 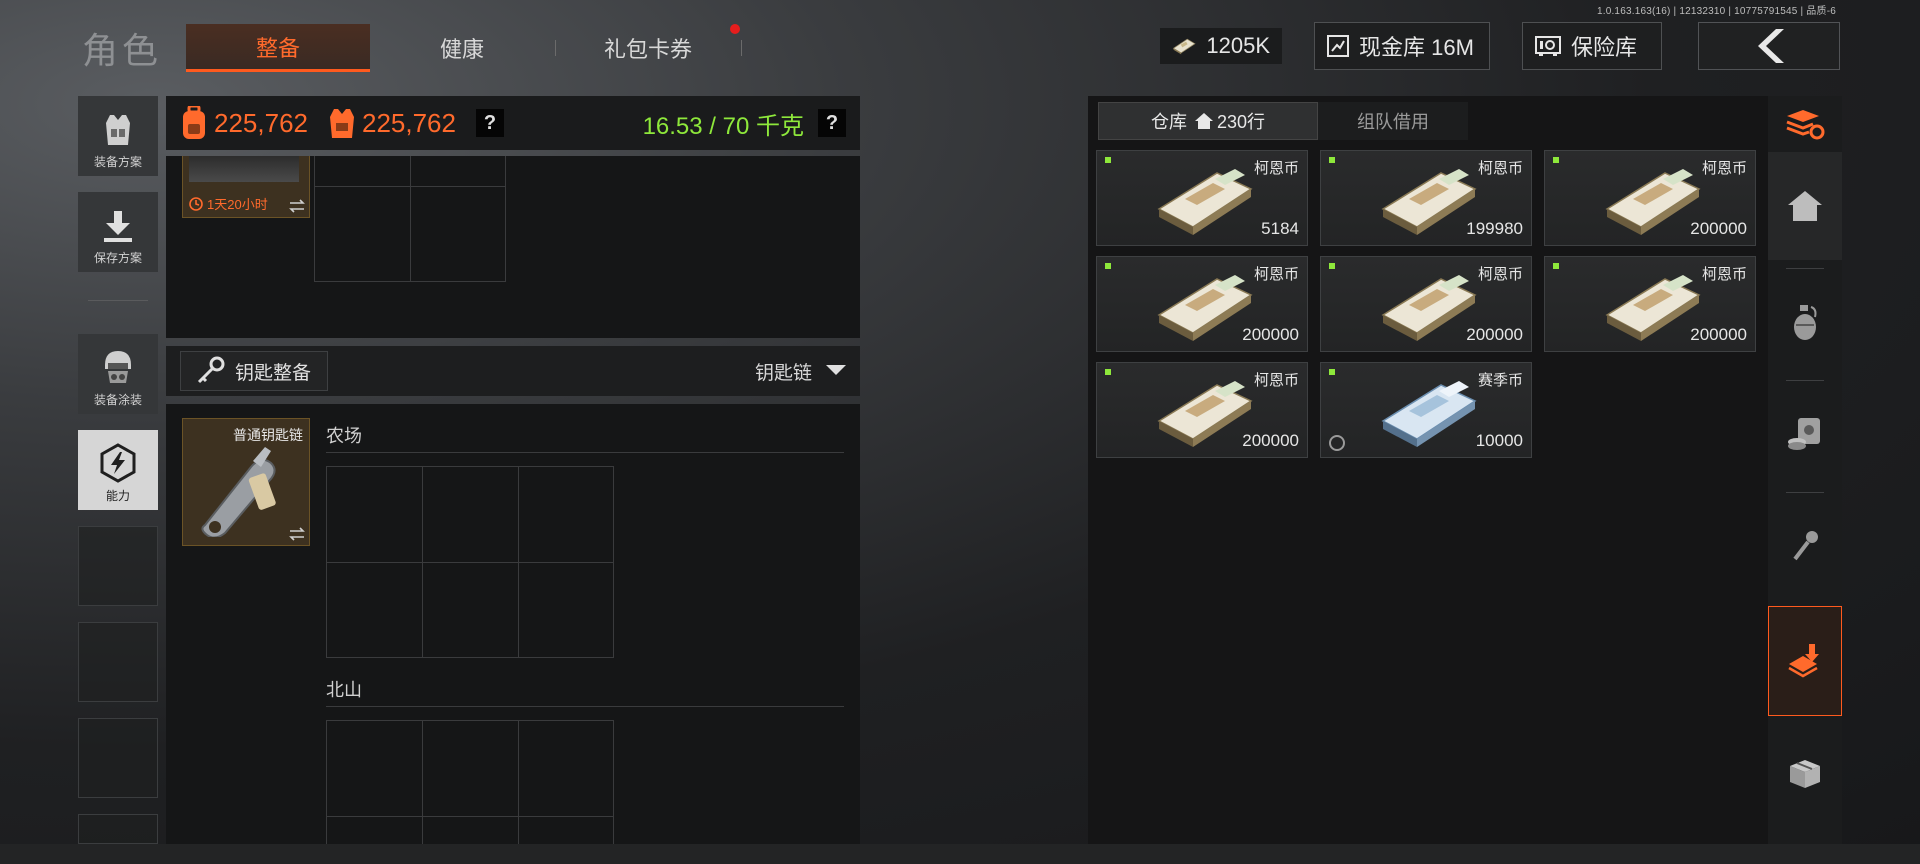 What do you see at coordinates (1184, 46) in the screenshot?
I see `cash-icon` at bounding box center [1184, 46].